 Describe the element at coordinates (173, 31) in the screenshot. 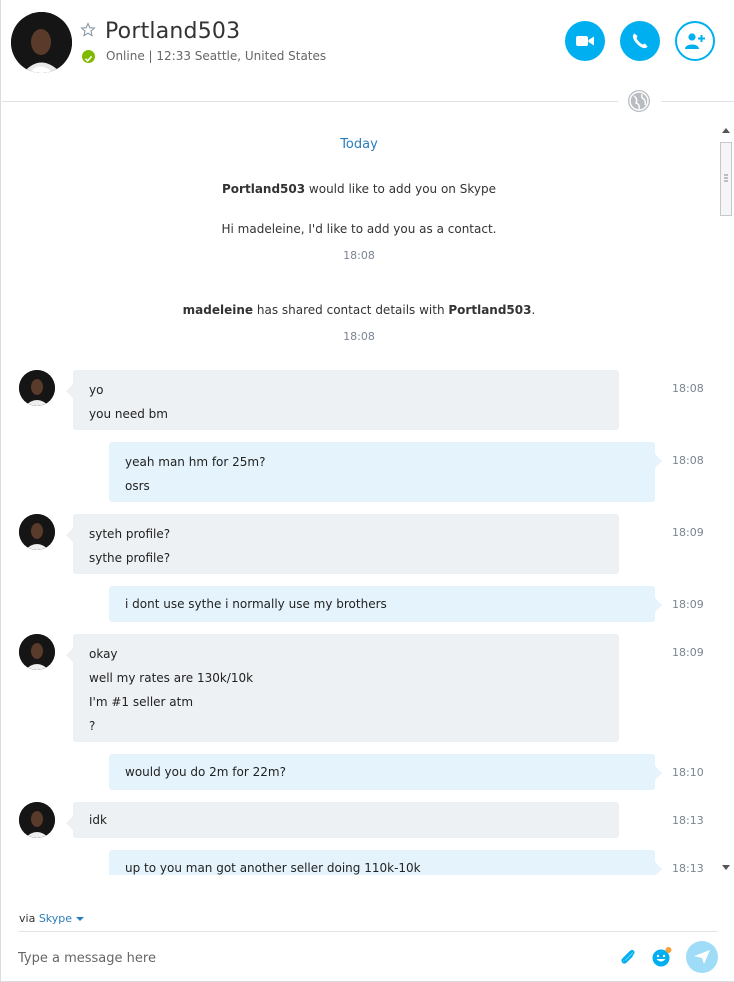

I see `contact-name: Portland503` at that location.